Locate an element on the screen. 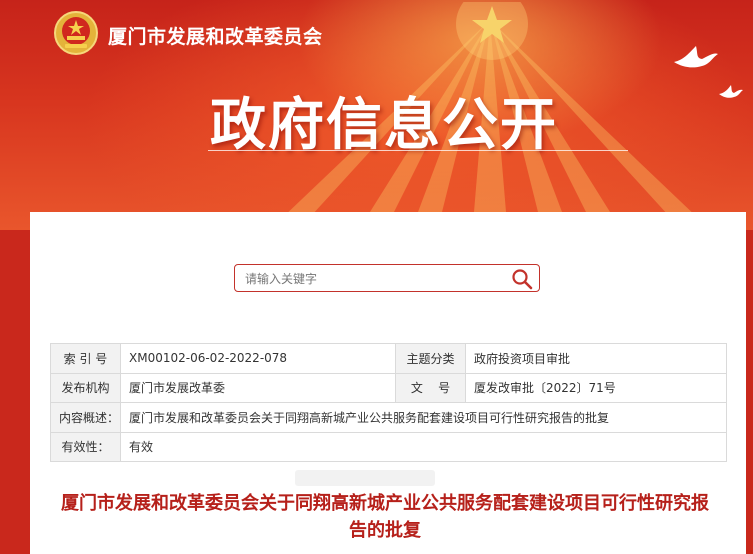  table-row: 有效性： 有效 is located at coordinates (388, 446).